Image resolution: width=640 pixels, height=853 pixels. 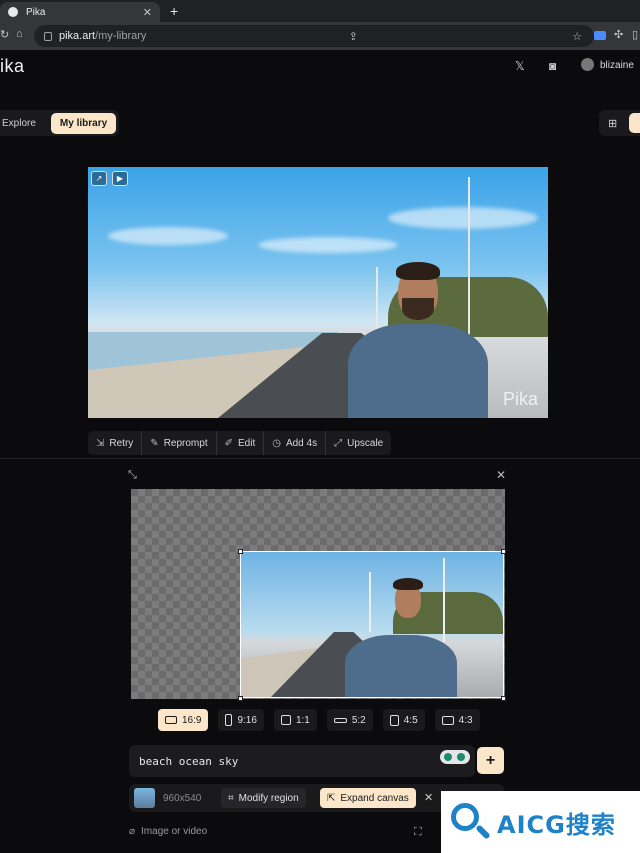 What do you see at coordinates (4, 34) in the screenshot?
I see `reload-icon: ↻` at bounding box center [4, 34].